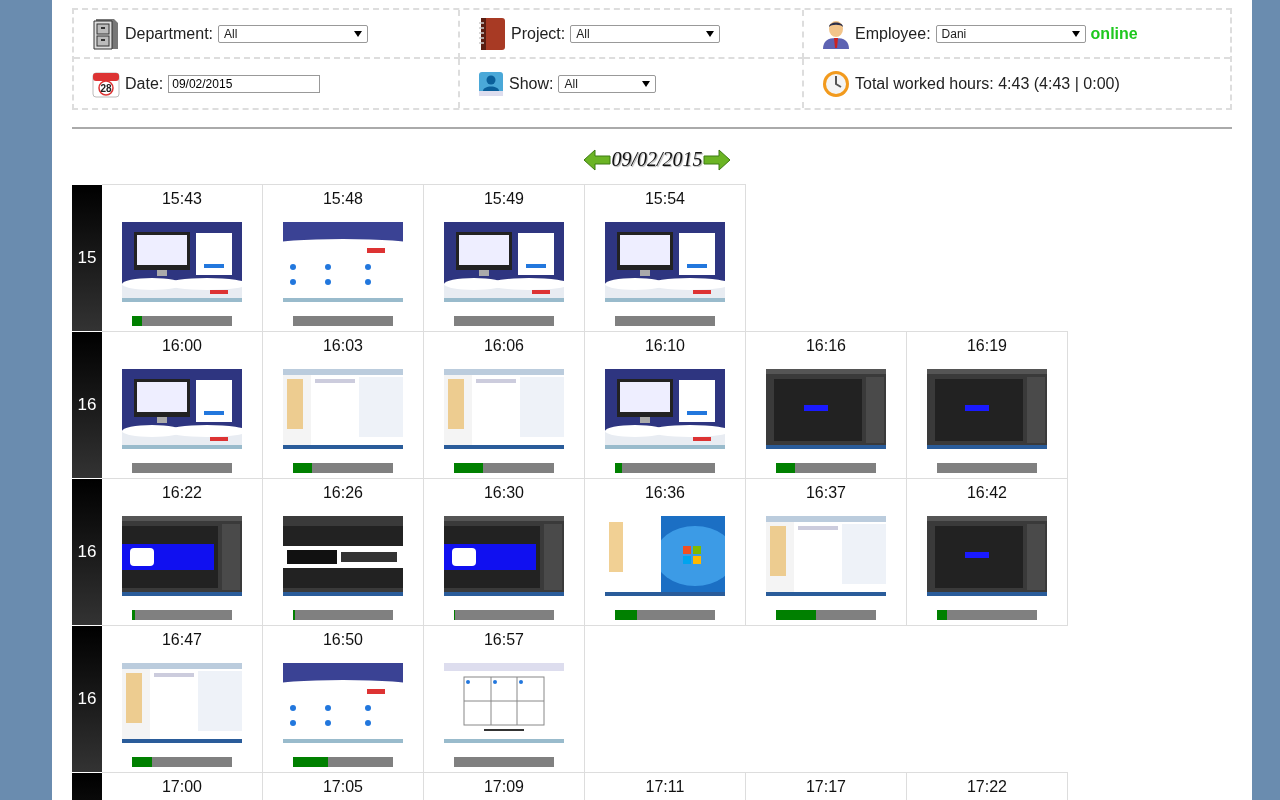  Describe the element at coordinates (538, 33) in the screenshot. I see `filter-label: Project:` at that location.